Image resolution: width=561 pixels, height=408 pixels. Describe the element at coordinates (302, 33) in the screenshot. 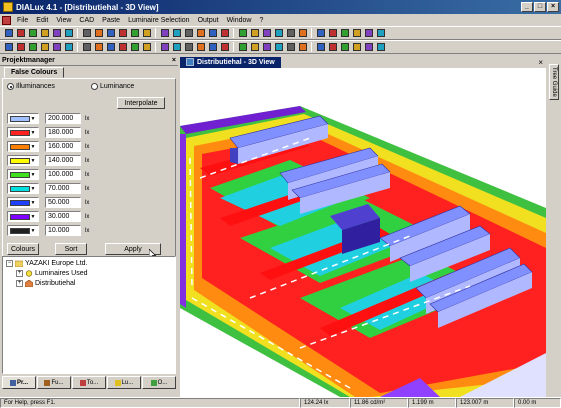

I see `light-button` at that location.